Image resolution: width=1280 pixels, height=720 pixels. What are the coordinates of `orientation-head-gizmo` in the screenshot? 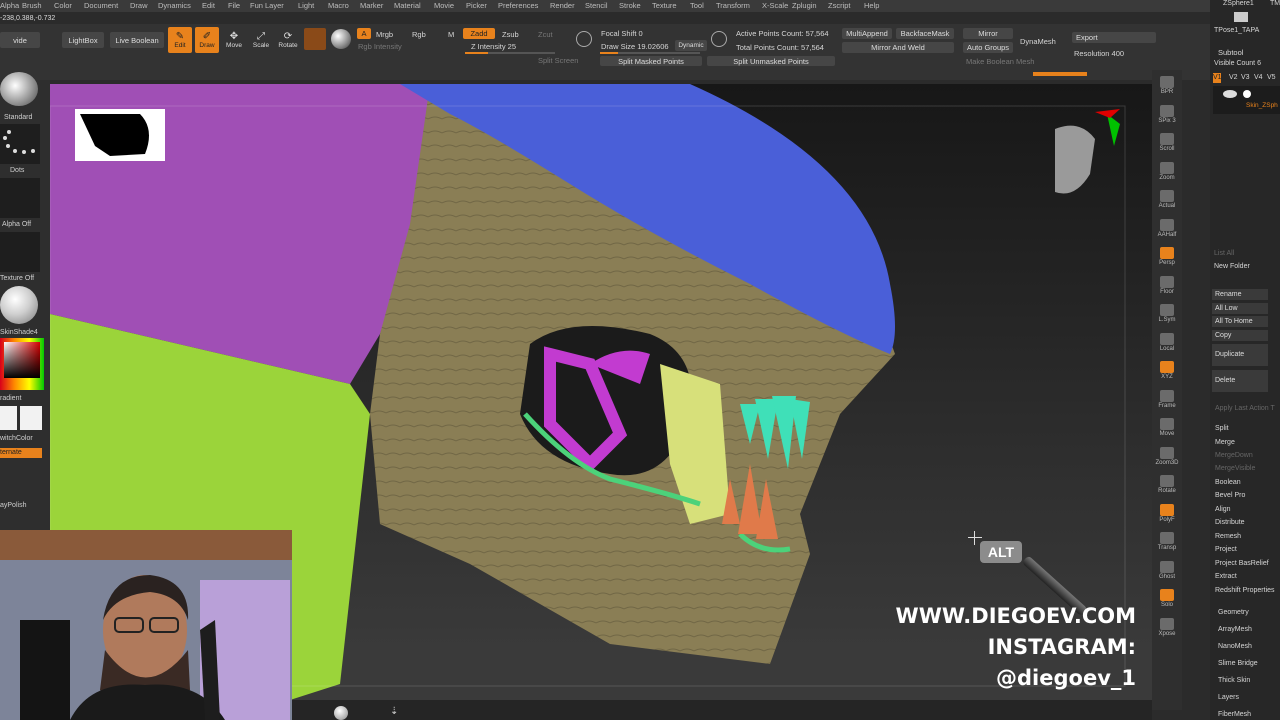 It's located at (1087, 151).